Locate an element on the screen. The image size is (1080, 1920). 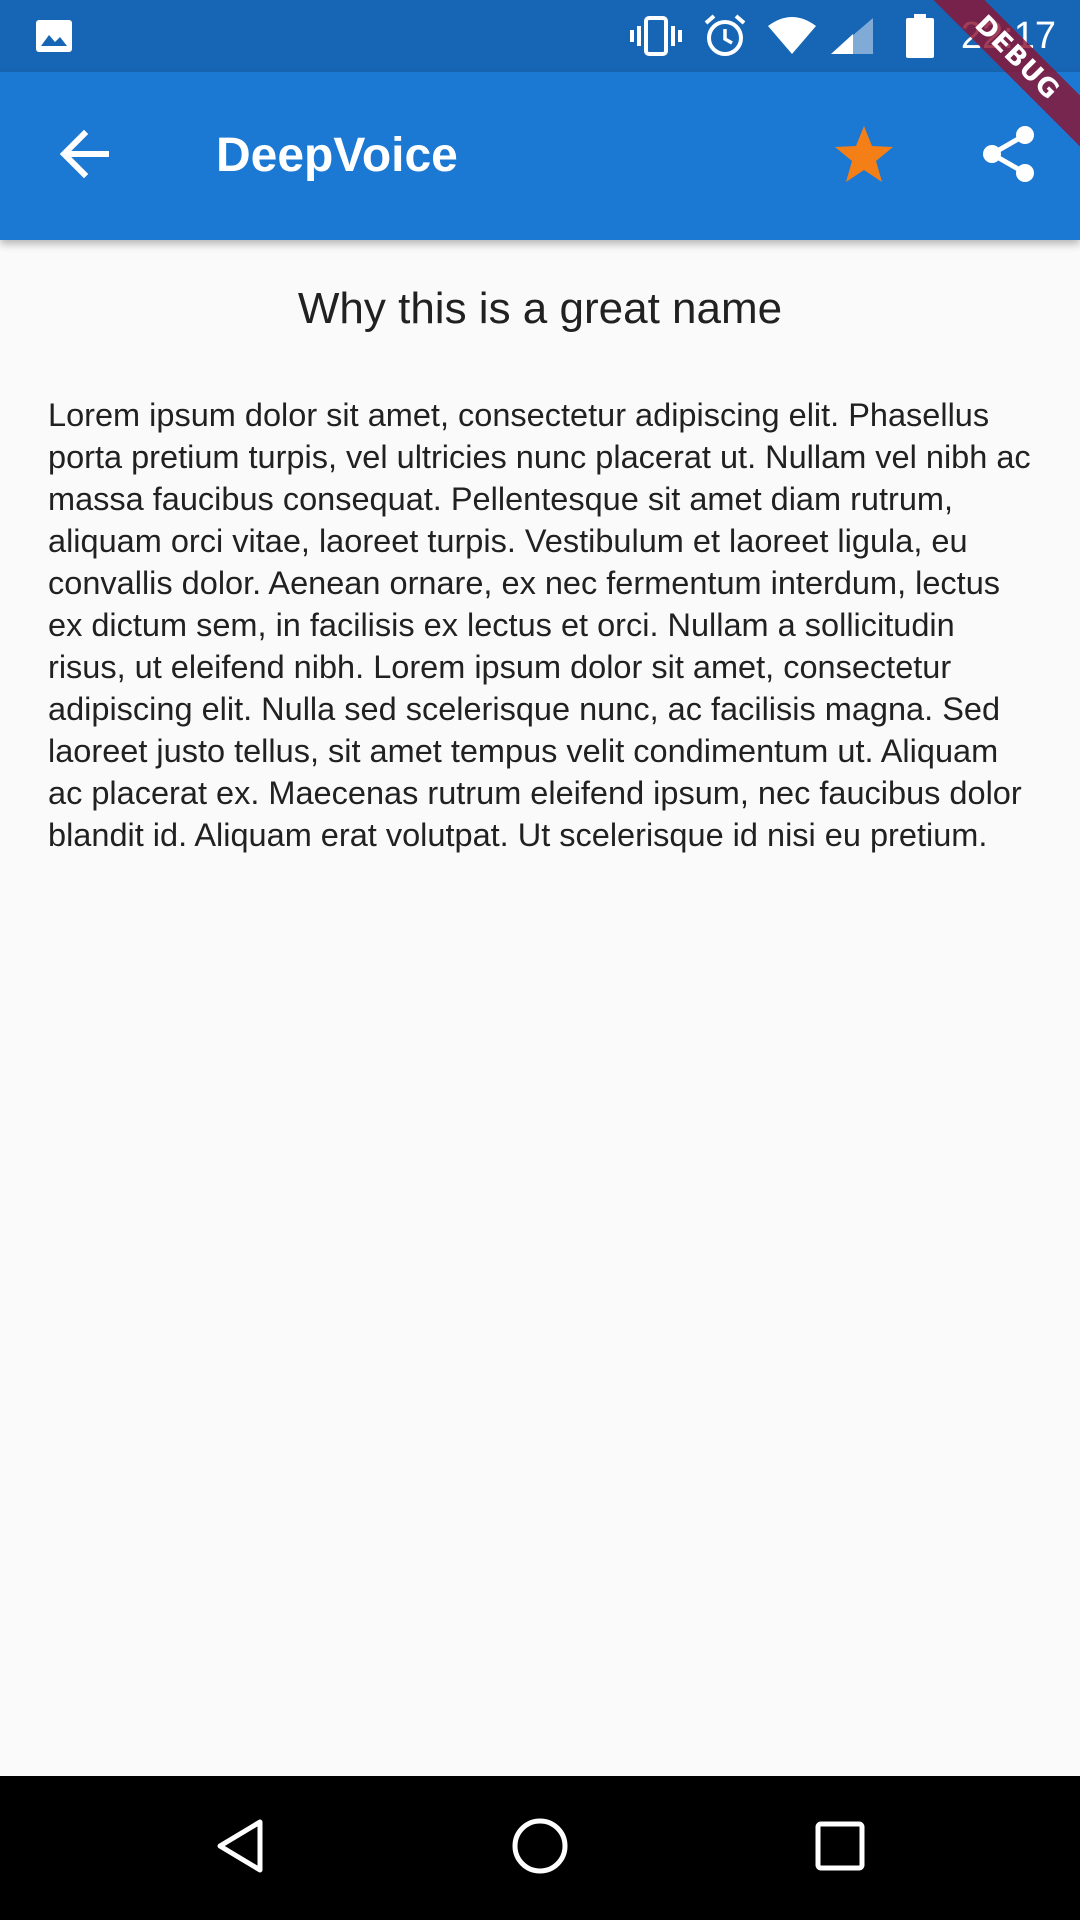
back-button is located at coordinates (84, 156).